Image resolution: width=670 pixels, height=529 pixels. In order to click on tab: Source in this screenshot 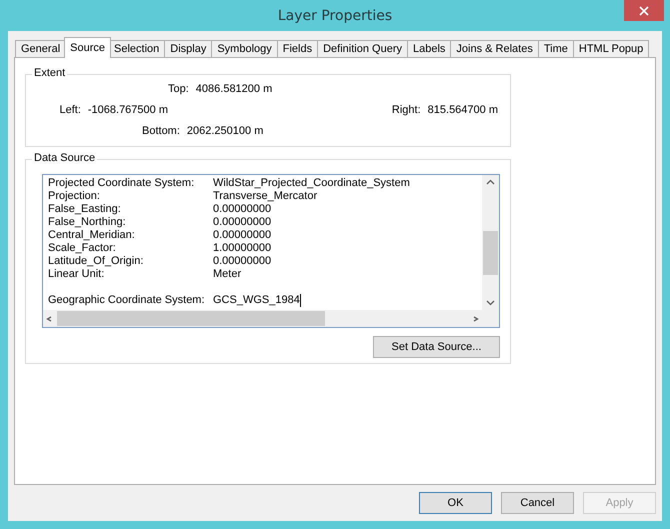, I will do `click(87, 47)`.